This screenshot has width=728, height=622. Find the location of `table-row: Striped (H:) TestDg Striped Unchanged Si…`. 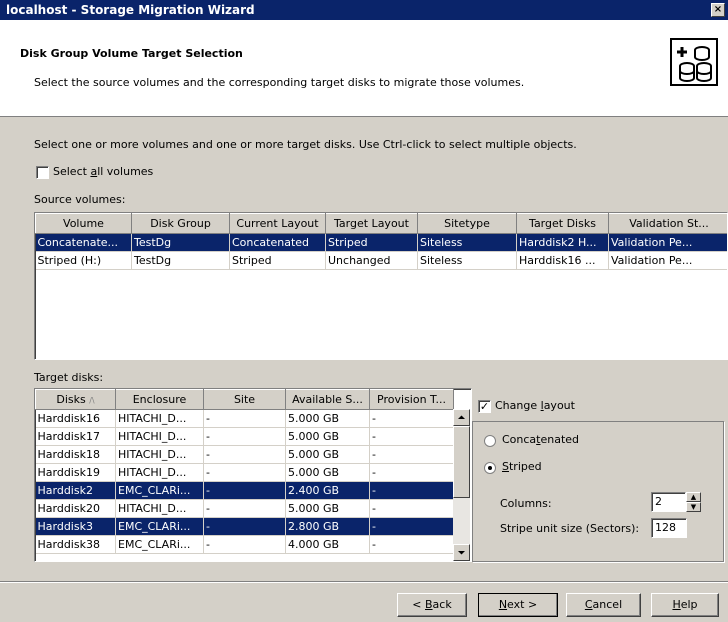

table-row: Striped (H:) TestDg Striped Unchanged Si… is located at coordinates (381, 260).